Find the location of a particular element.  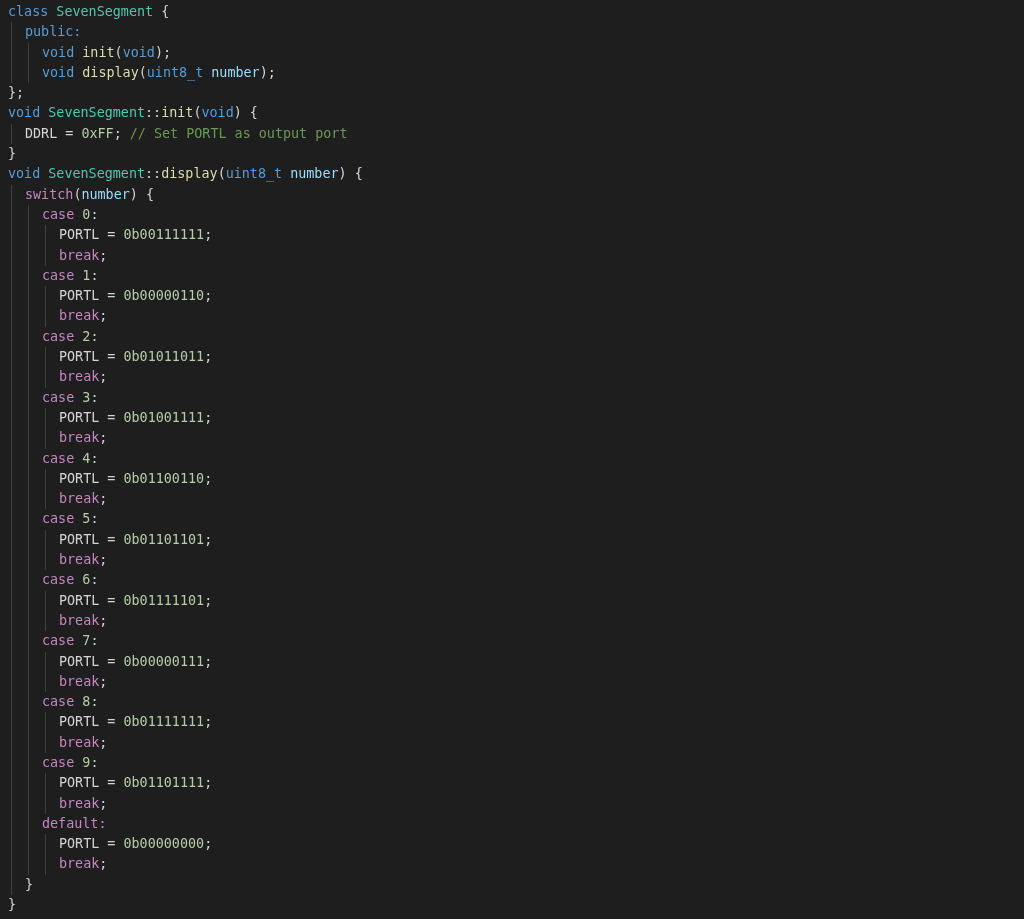

code-line: case 6: is located at coordinates (70, 580).